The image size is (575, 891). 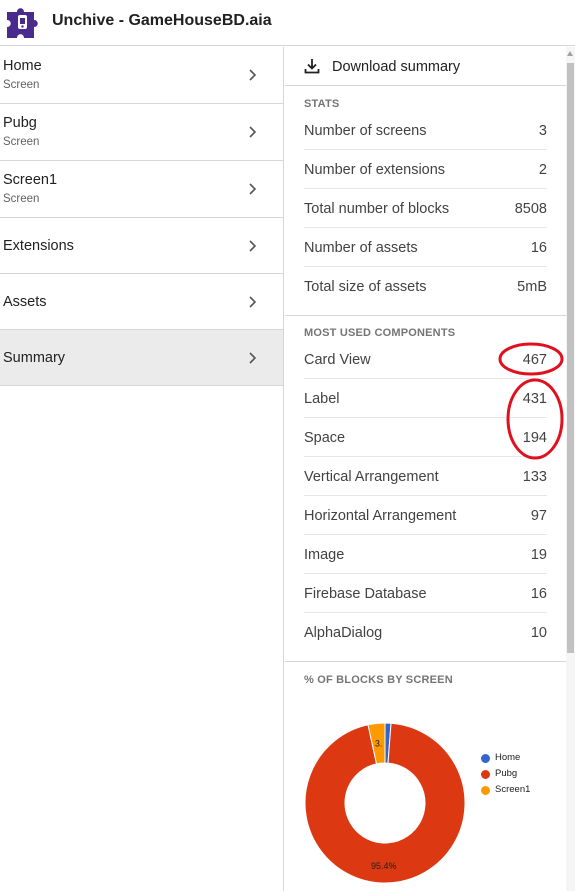 What do you see at coordinates (379, 743) in the screenshot?
I see `slice-label: 3.` at bounding box center [379, 743].